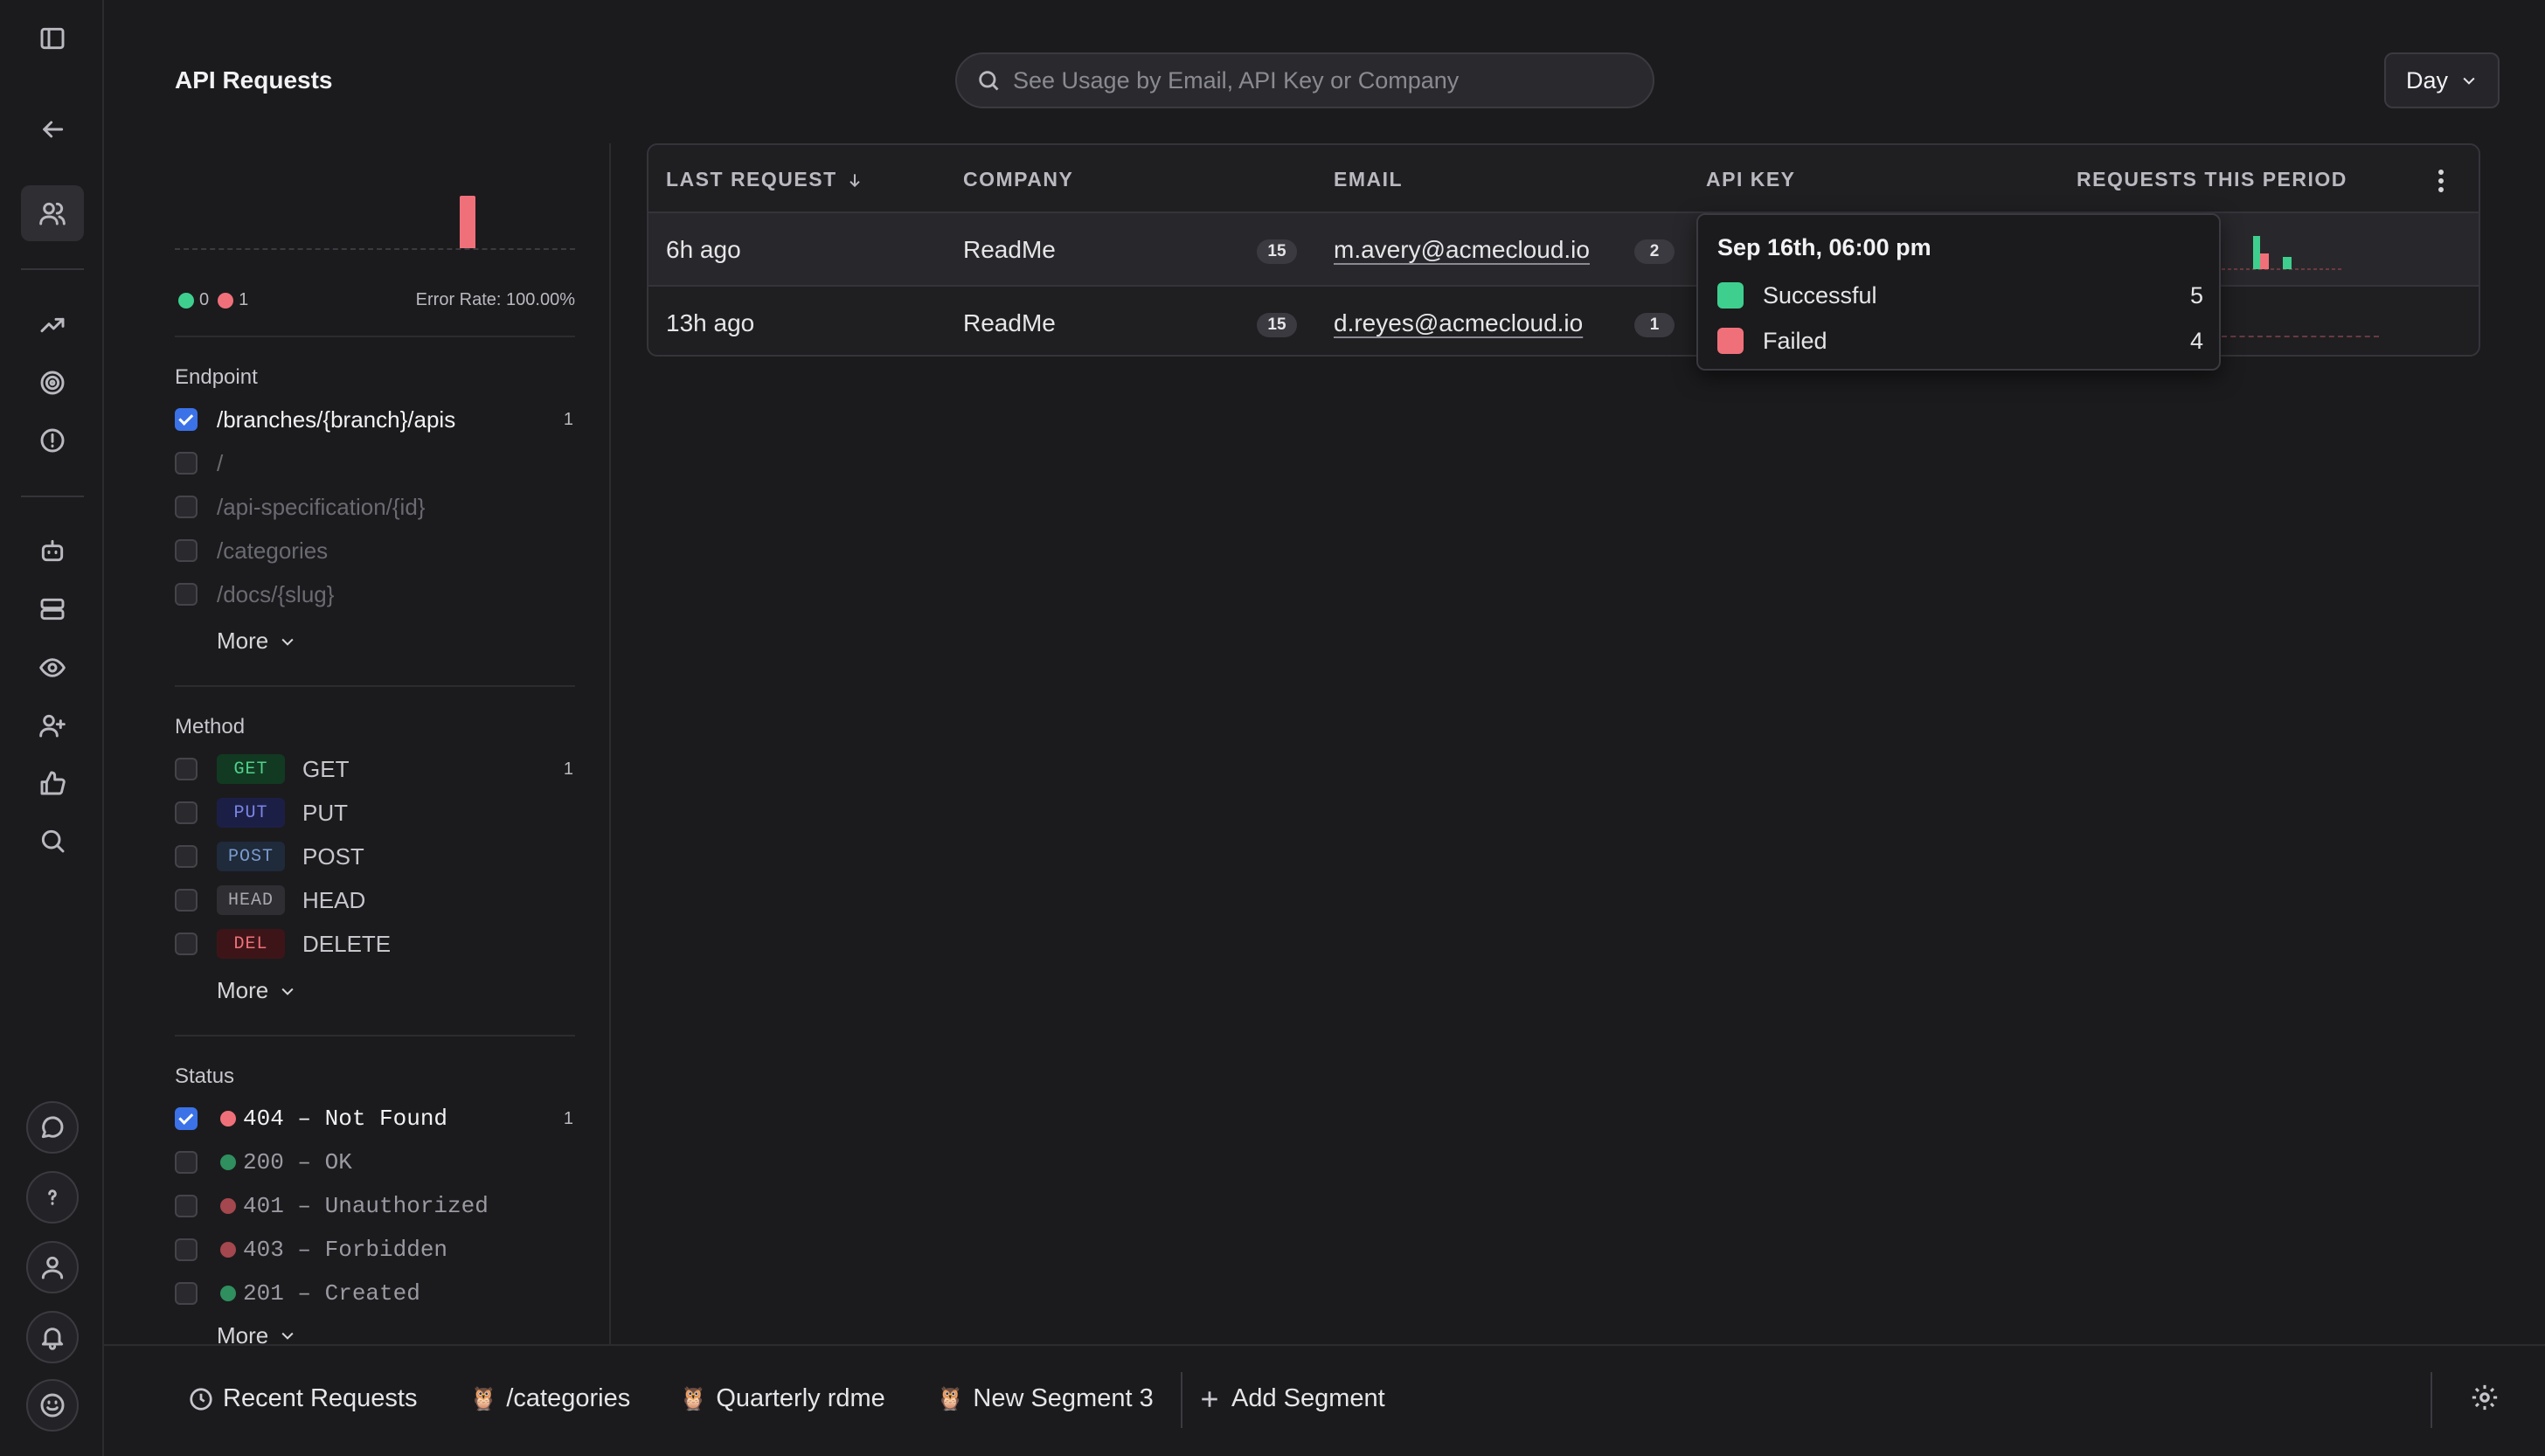  What do you see at coordinates (2265, 261) in the screenshot?
I see `failed-bar` at bounding box center [2265, 261].